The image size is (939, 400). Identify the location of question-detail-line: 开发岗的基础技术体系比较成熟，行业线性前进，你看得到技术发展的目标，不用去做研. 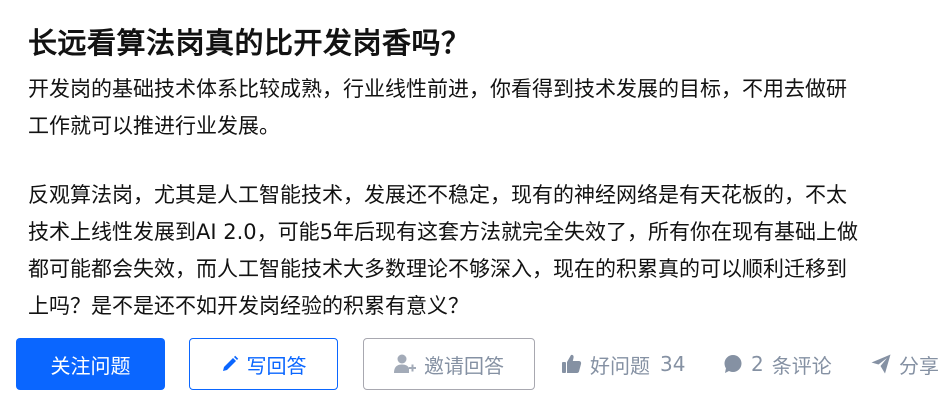
(437, 89).